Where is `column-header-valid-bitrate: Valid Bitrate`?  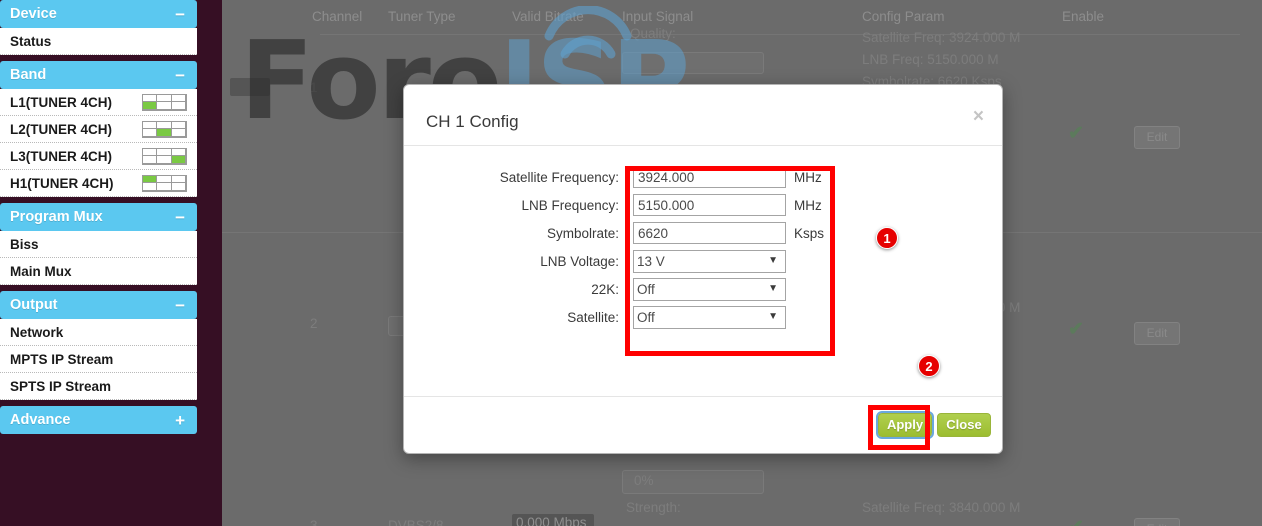 column-header-valid-bitrate: Valid Bitrate is located at coordinates (548, 16).